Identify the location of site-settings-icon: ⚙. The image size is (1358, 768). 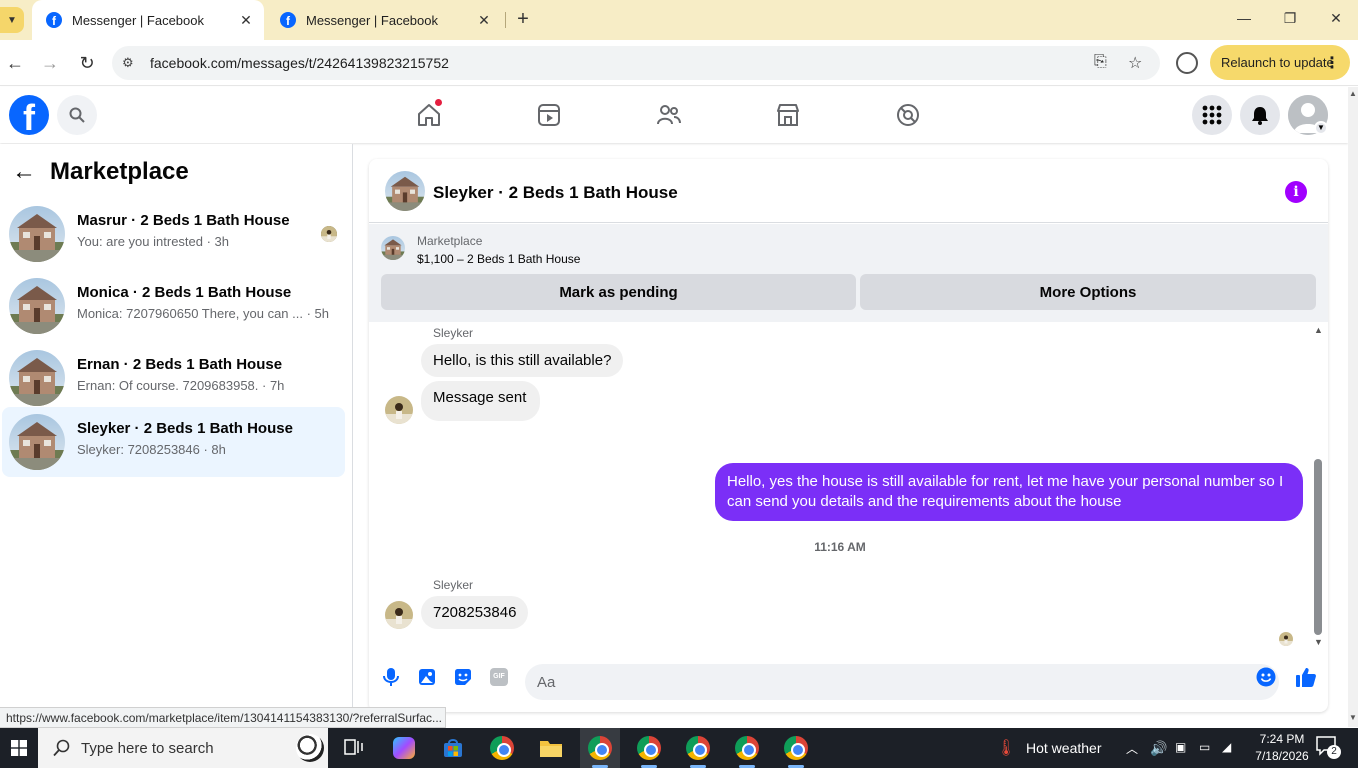
(128, 63).